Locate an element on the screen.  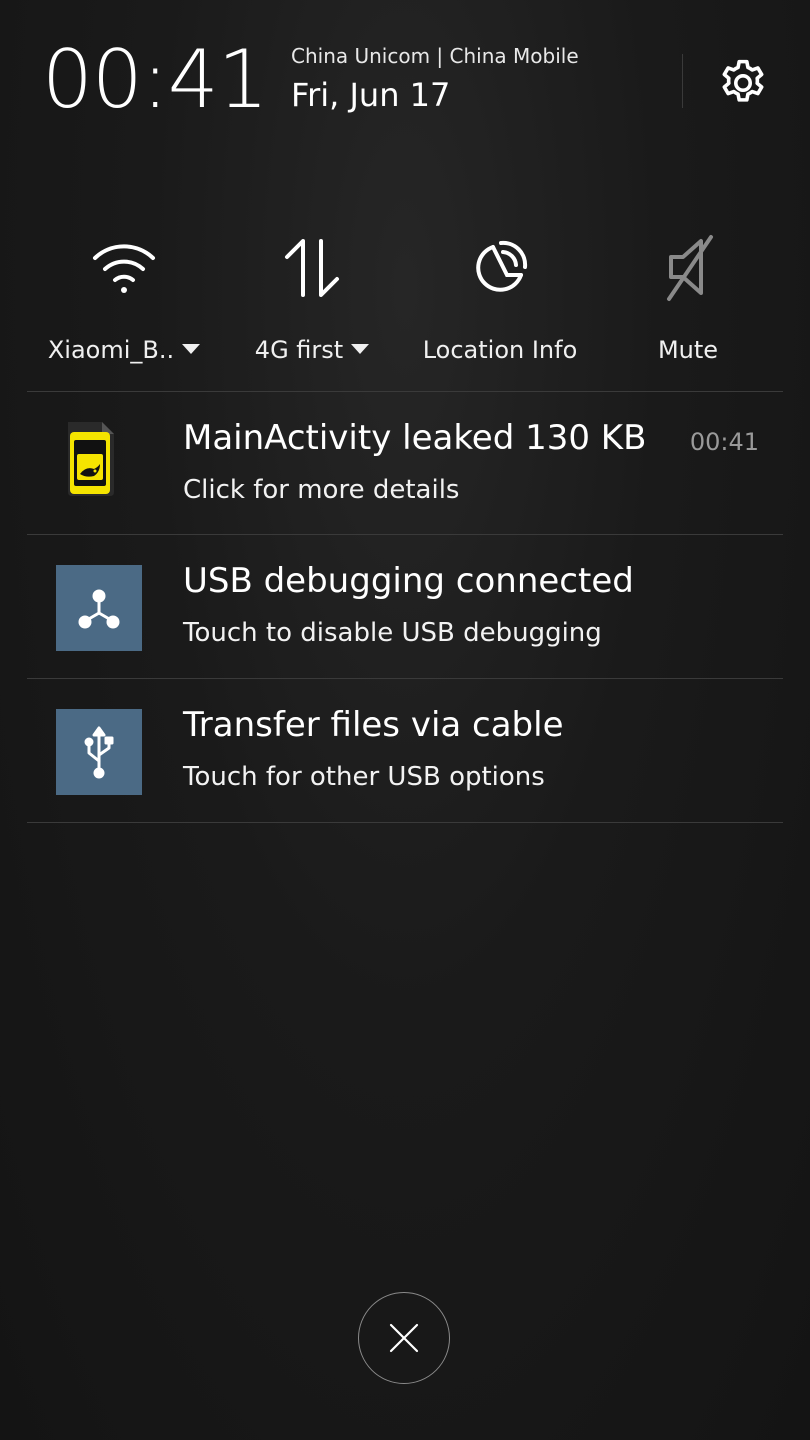
quick-toggles: Xiaomi_B.. 4G first Location Info Mute is located at coordinates (405, 300).